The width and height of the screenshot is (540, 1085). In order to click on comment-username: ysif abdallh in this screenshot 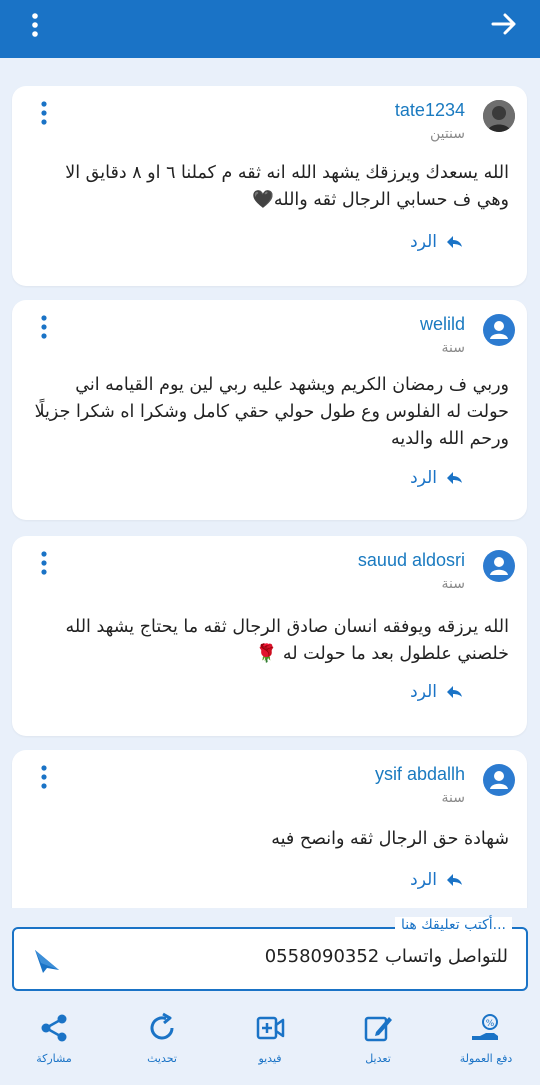, I will do `click(420, 774)`.